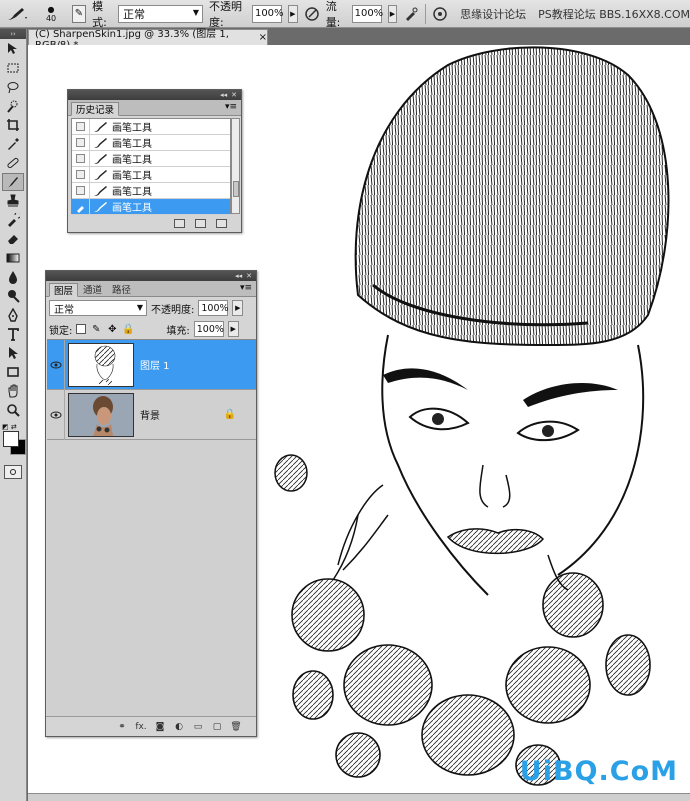 The height and width of the screenshot is (801, 690). I want to click on tools-panel: ›› ◩ ⇄, so click(13, 415).